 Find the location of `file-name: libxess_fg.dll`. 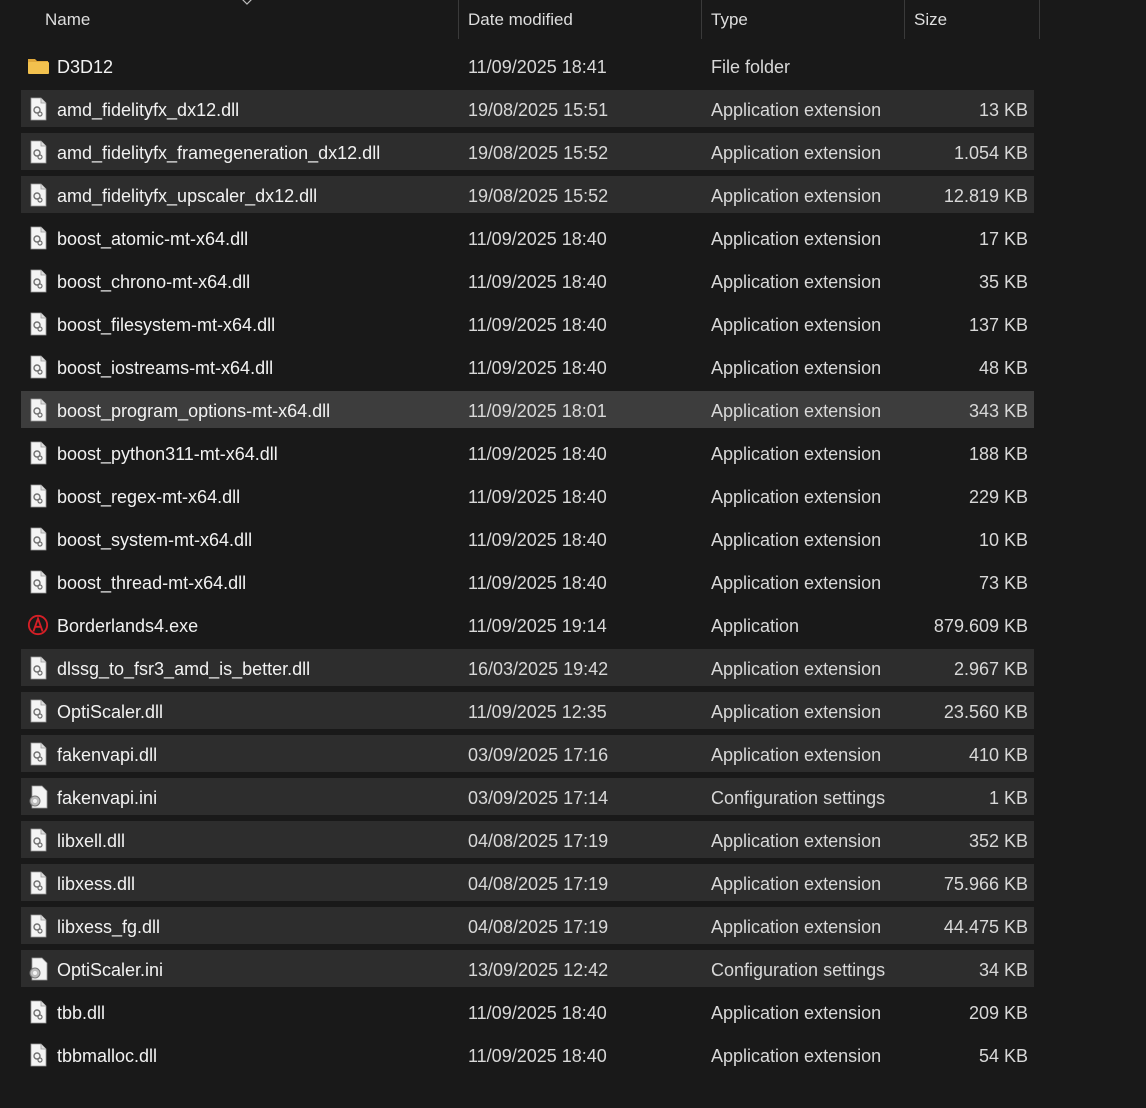

file-name: libxess_fg.dll is located at coordinates (109, 927).